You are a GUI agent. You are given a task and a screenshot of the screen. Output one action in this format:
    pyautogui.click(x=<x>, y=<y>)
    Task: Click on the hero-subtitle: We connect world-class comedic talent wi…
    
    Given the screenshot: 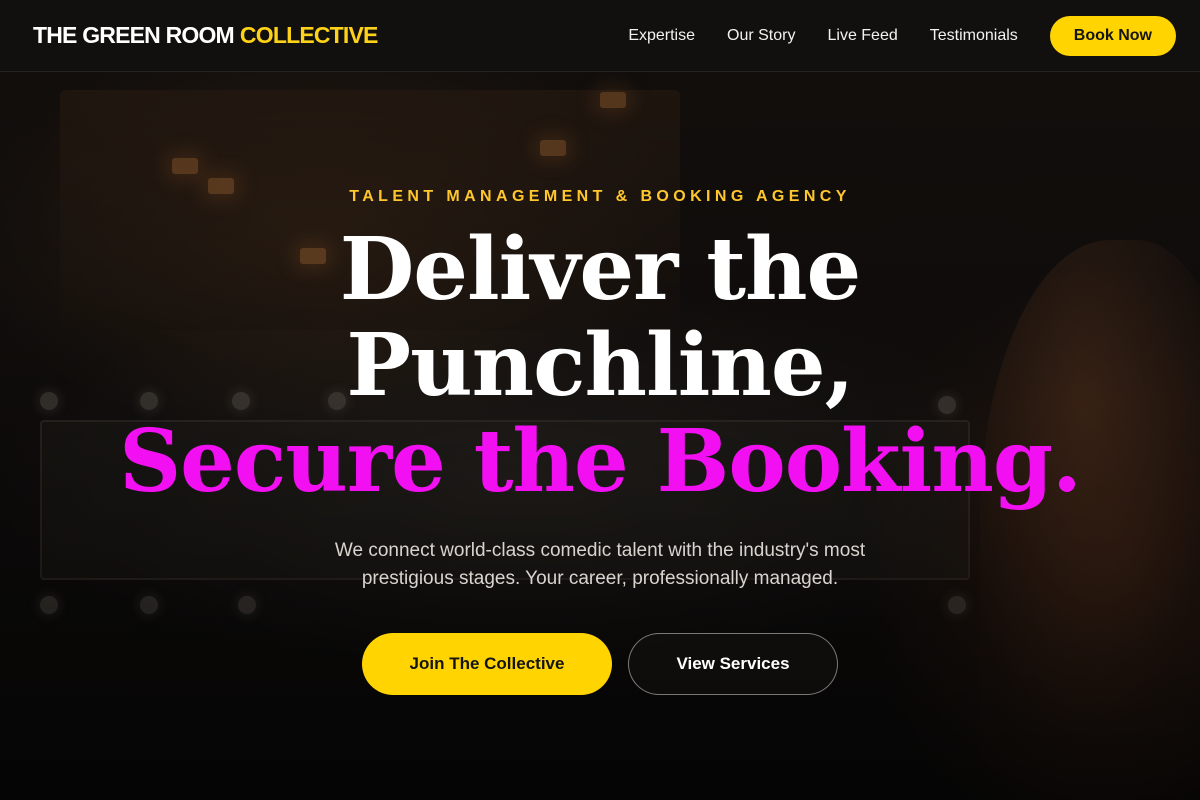 What is the action you would take?
    pyautogui.click(x=600, y=564)
    